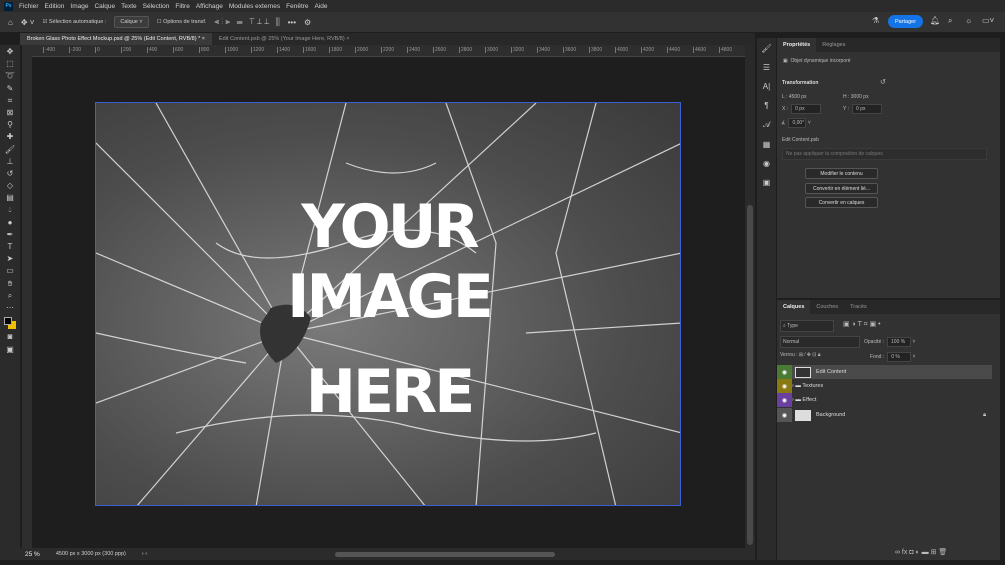 This screenshot has width=1005, height=565. What do you see at coordinates (10, 125) in the screenshot?
I see `eyedropper-icon: ⚲` at bounding box center [10, 125].